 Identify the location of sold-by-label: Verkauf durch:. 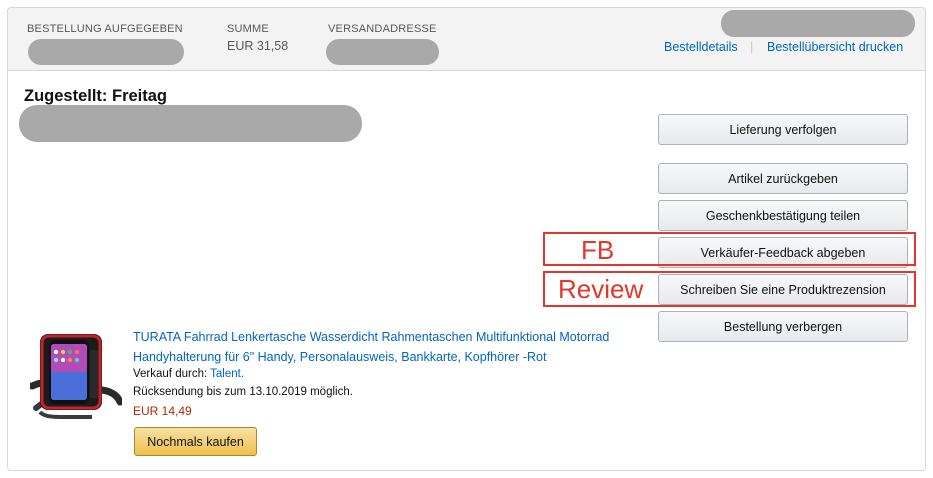
(170, 374).